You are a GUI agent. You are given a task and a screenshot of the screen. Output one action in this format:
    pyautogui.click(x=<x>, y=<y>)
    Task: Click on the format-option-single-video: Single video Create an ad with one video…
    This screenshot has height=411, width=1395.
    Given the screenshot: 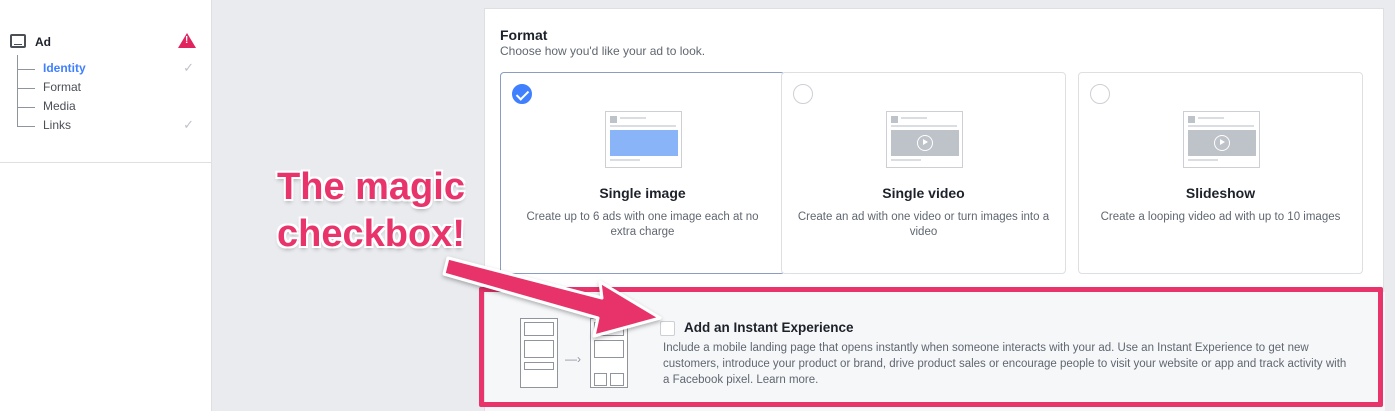 What is the action you would take?
    pyautogui.click(x=923, y=173)
    